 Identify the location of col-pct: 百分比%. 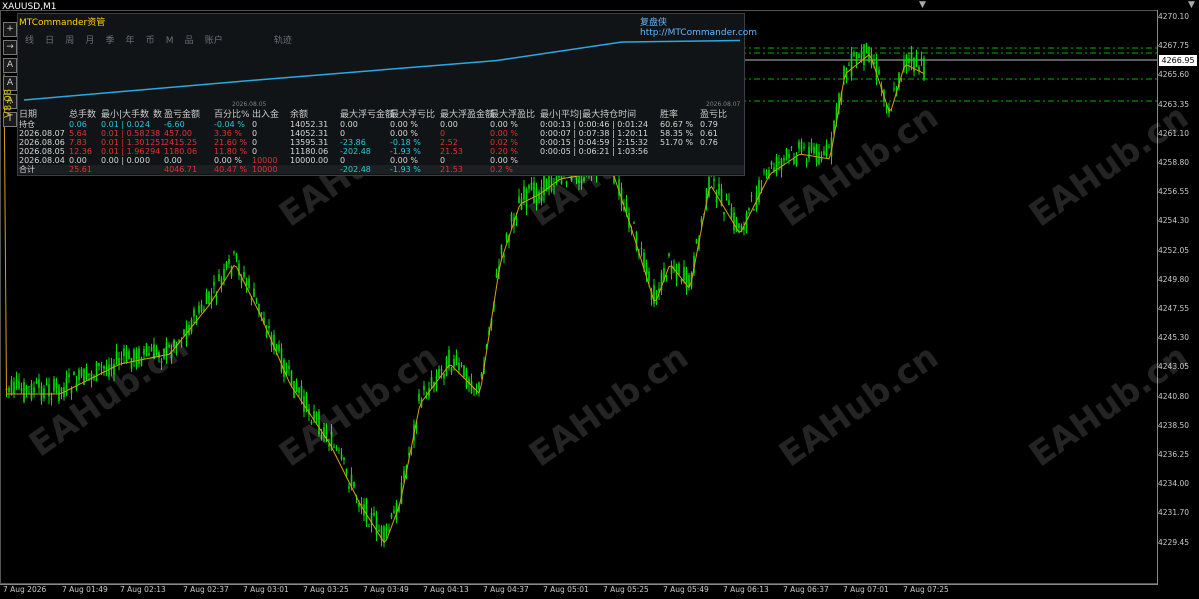
(232, 115).